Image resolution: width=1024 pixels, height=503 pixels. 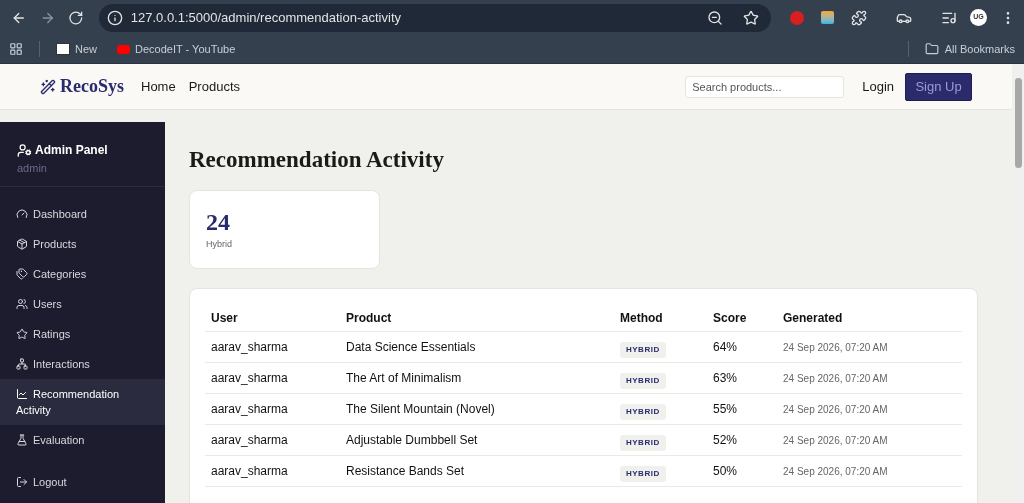 I want to click on table-cell-text: 55%, so click(x=725, y=409).